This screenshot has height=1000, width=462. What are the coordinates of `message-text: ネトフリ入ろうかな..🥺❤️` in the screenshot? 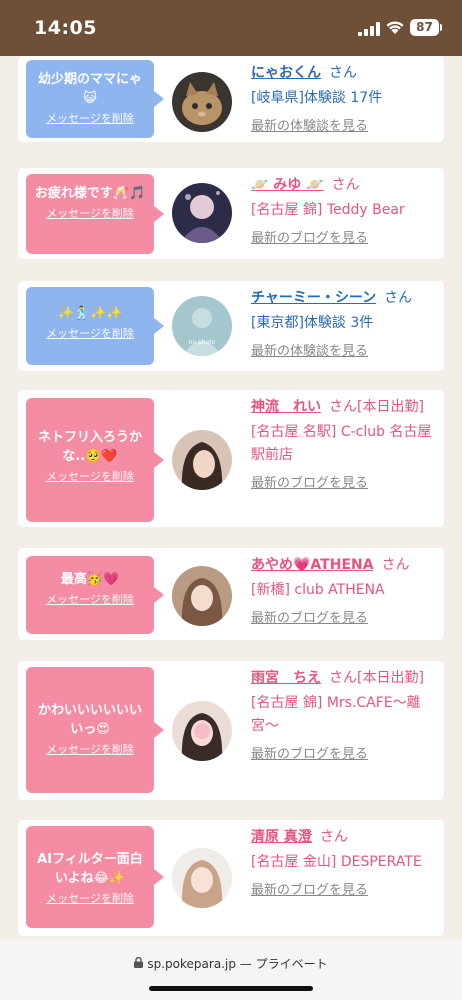 It's located at (89, 447).